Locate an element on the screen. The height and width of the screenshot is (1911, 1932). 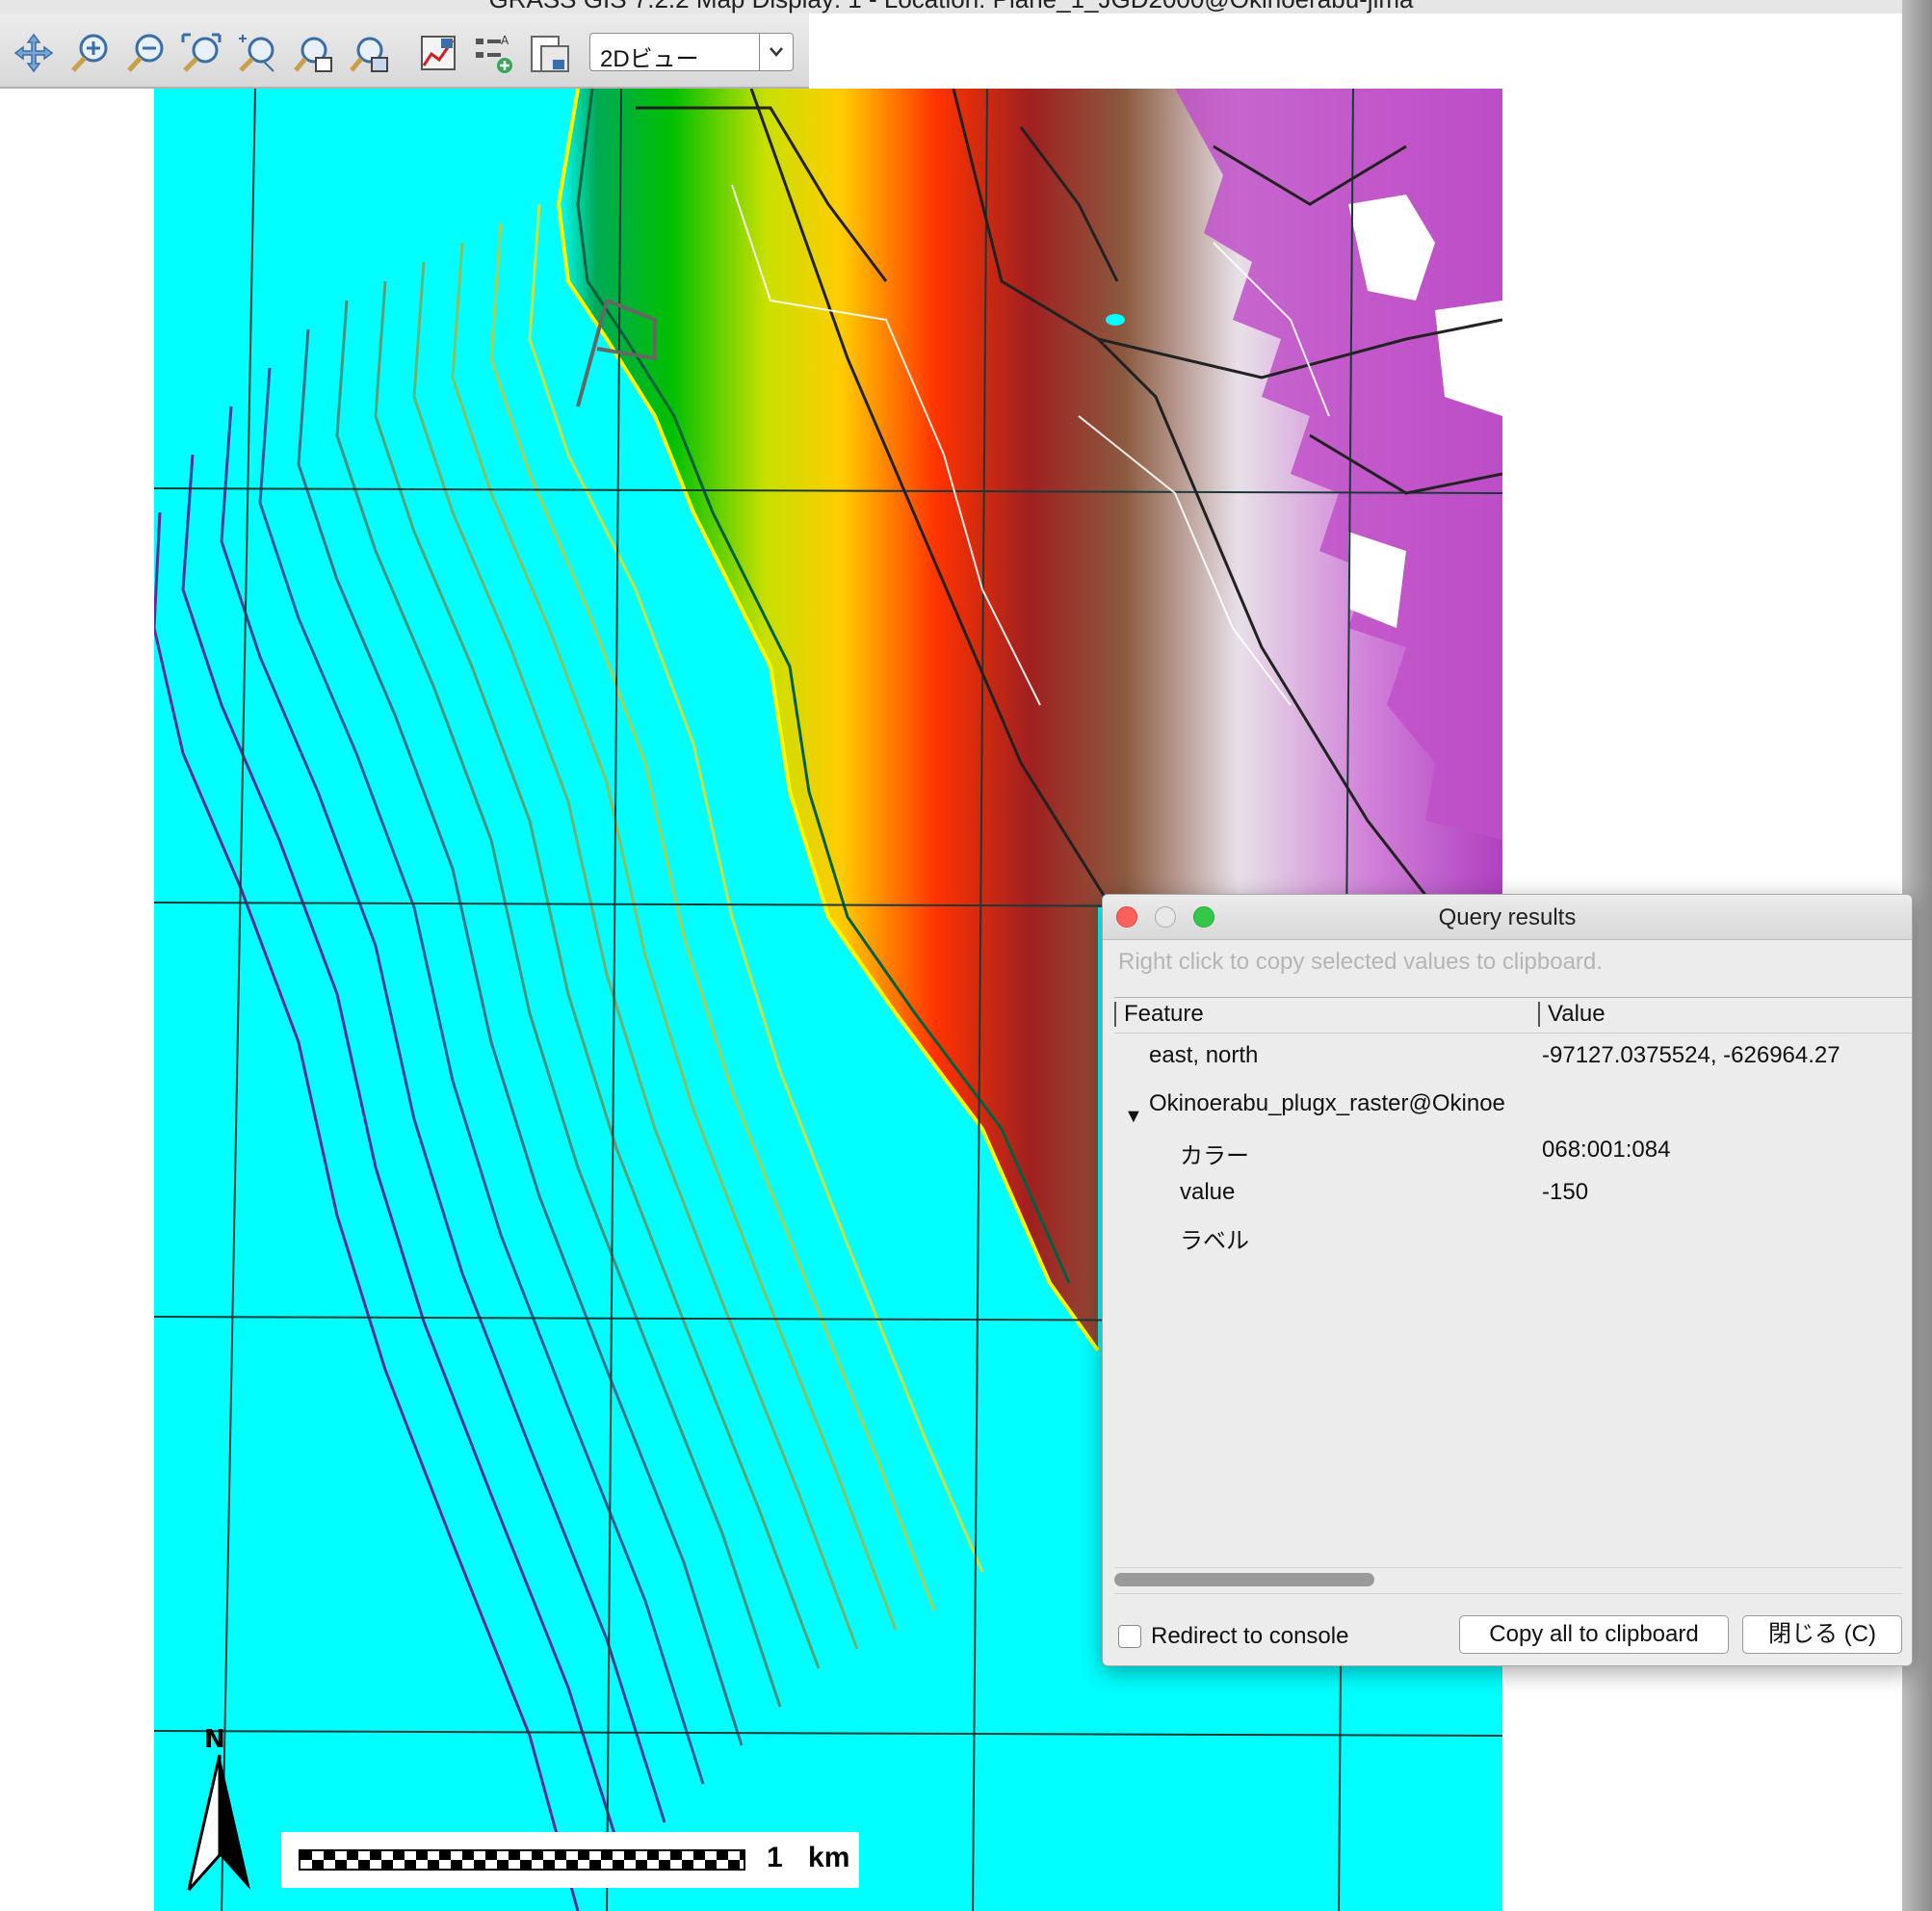
north-label: N is located at coordinates (214, 1740).